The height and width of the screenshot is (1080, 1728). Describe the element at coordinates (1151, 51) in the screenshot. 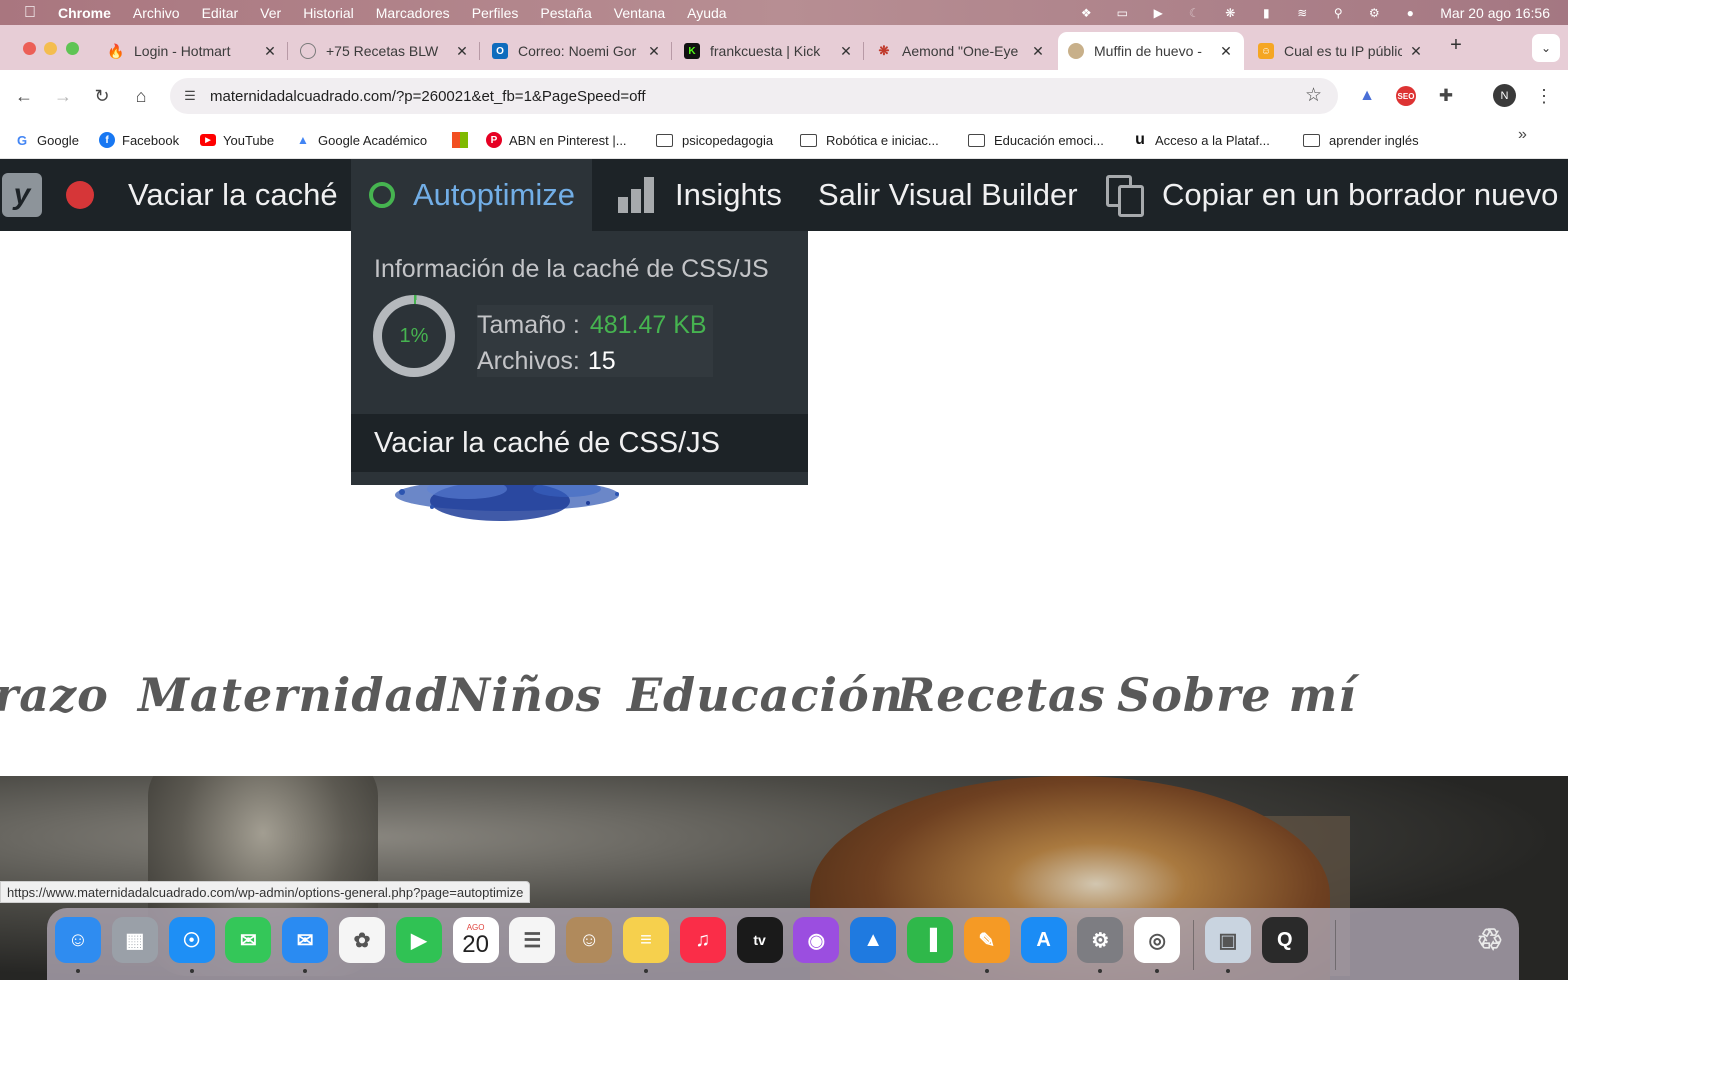

I see `tab-muffin-active: Muffin de huevo - ✕` at that location.